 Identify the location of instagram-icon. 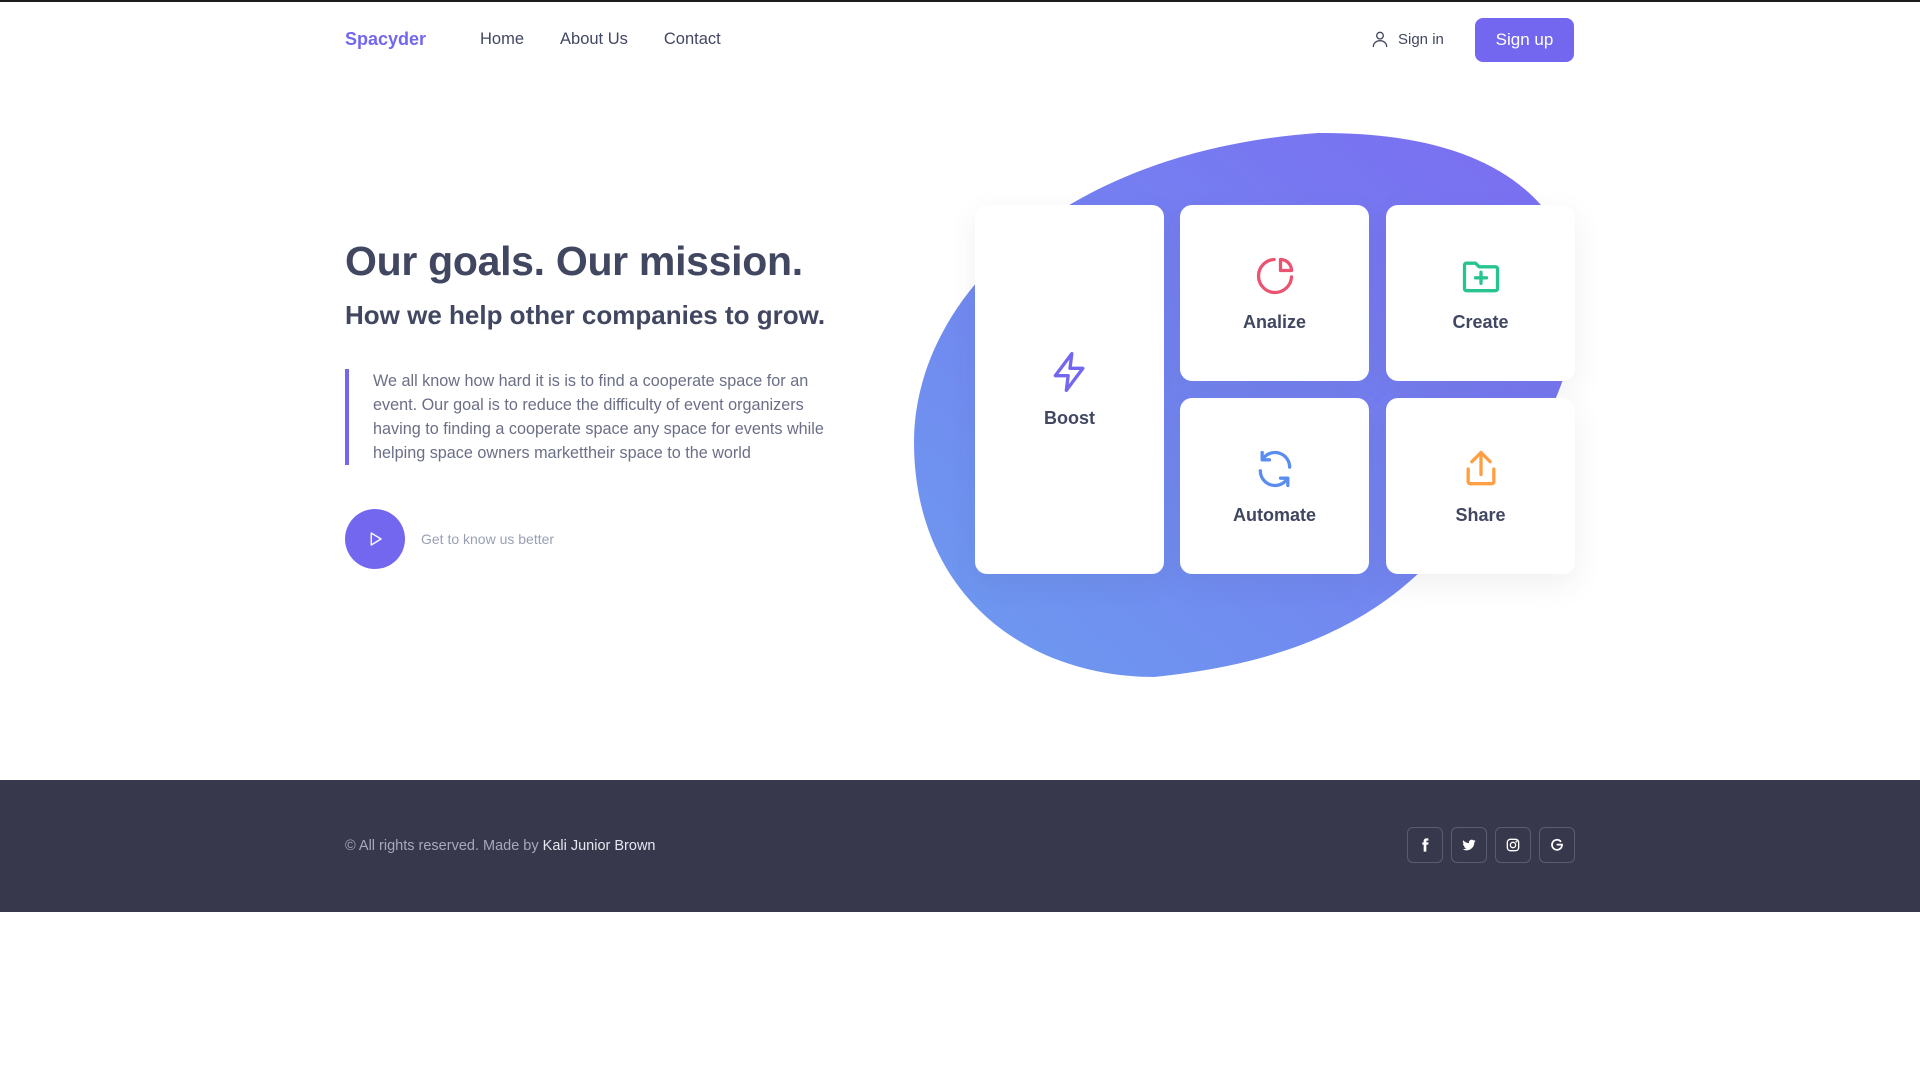
(1513, 845).